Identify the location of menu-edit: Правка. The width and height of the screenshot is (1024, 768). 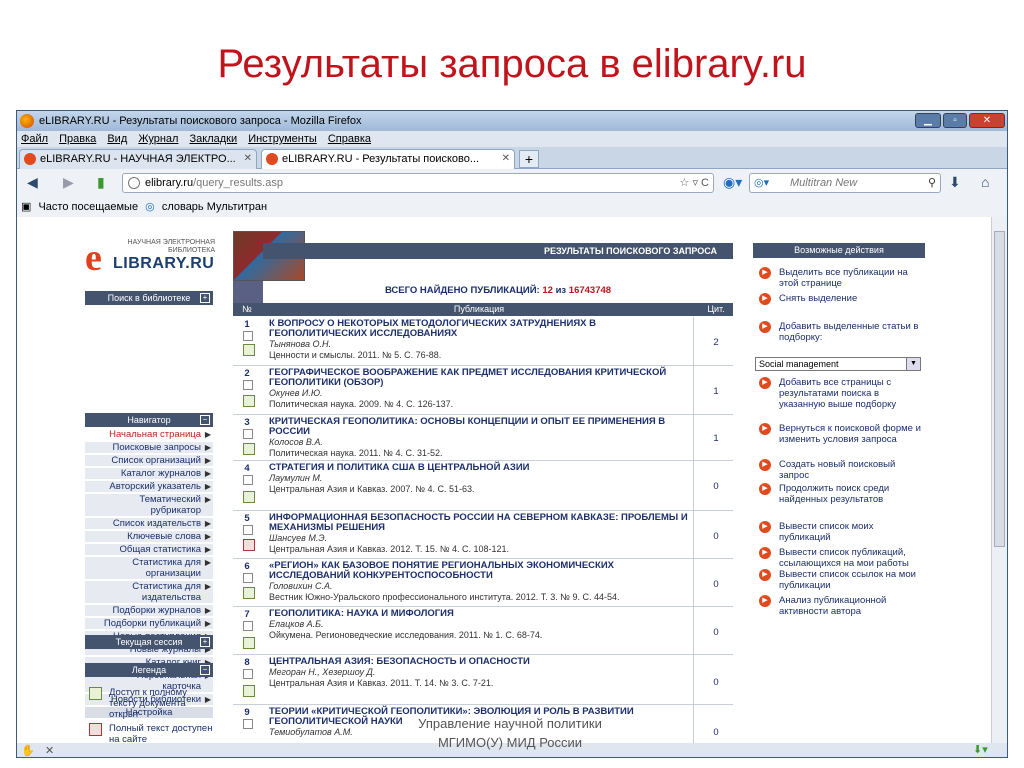
(77, 139).